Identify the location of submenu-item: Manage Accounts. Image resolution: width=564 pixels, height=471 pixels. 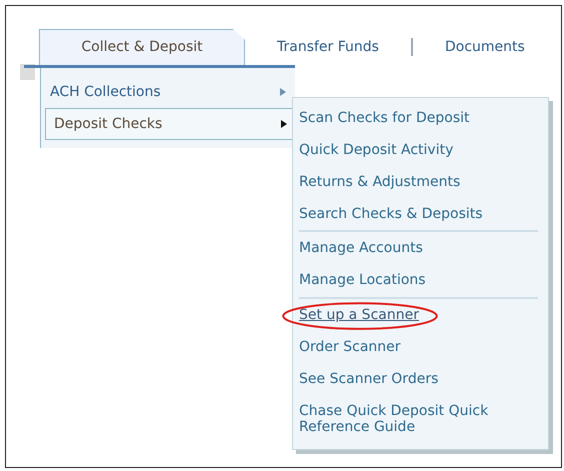
(361, 248).